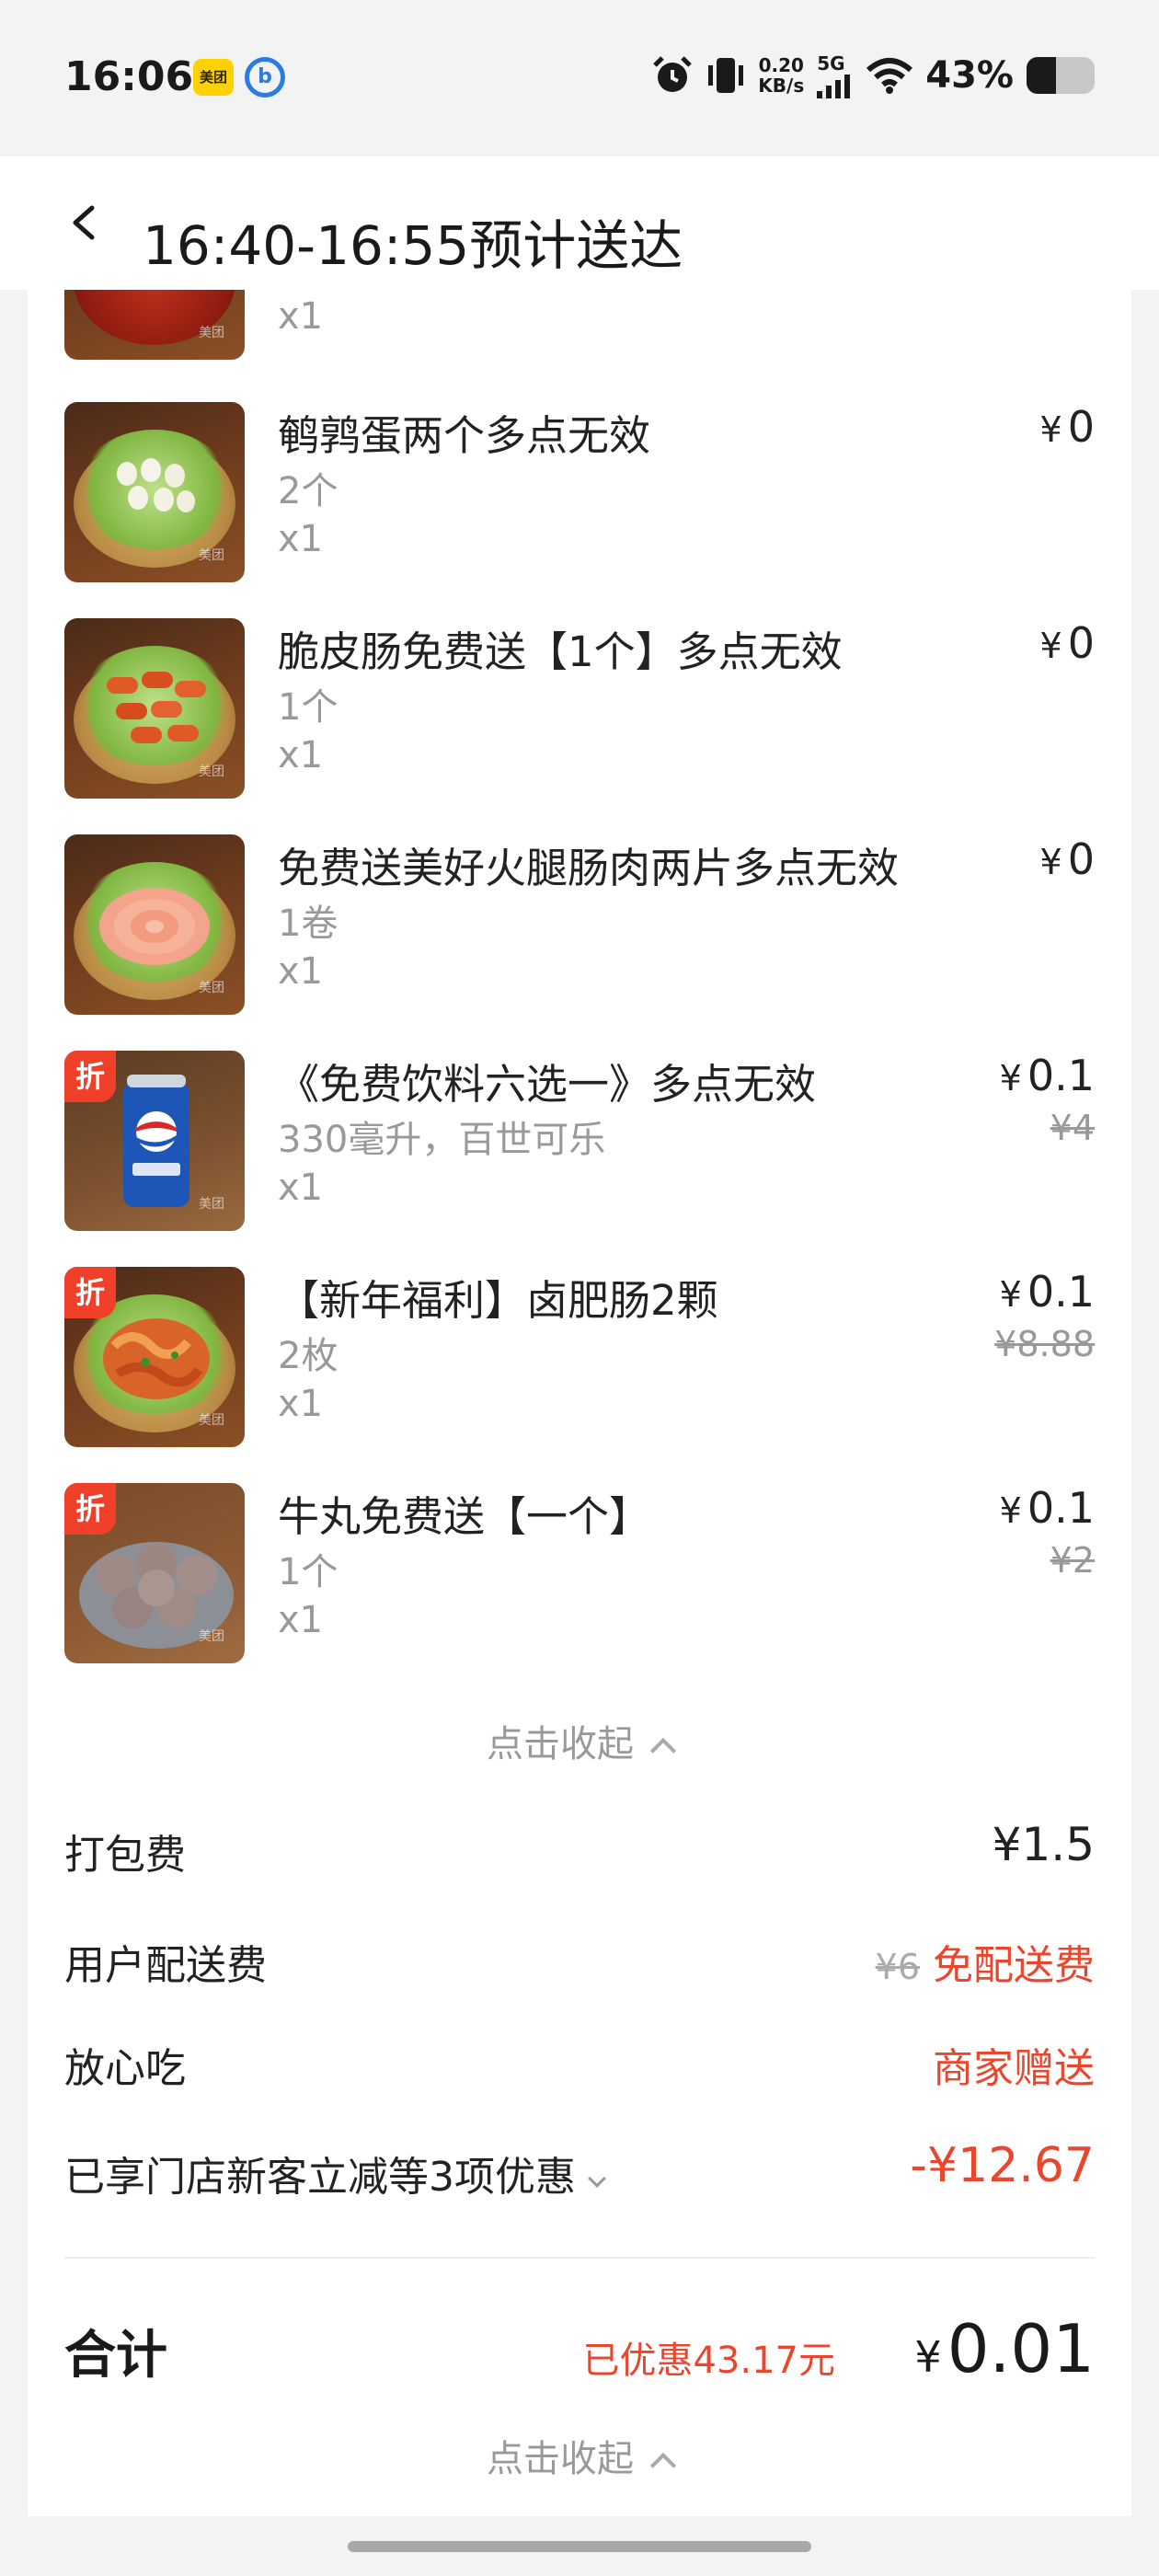 The width and height of the screenshot is (1159, 2576). I want to click on battery-icon, so click(1061, 75).